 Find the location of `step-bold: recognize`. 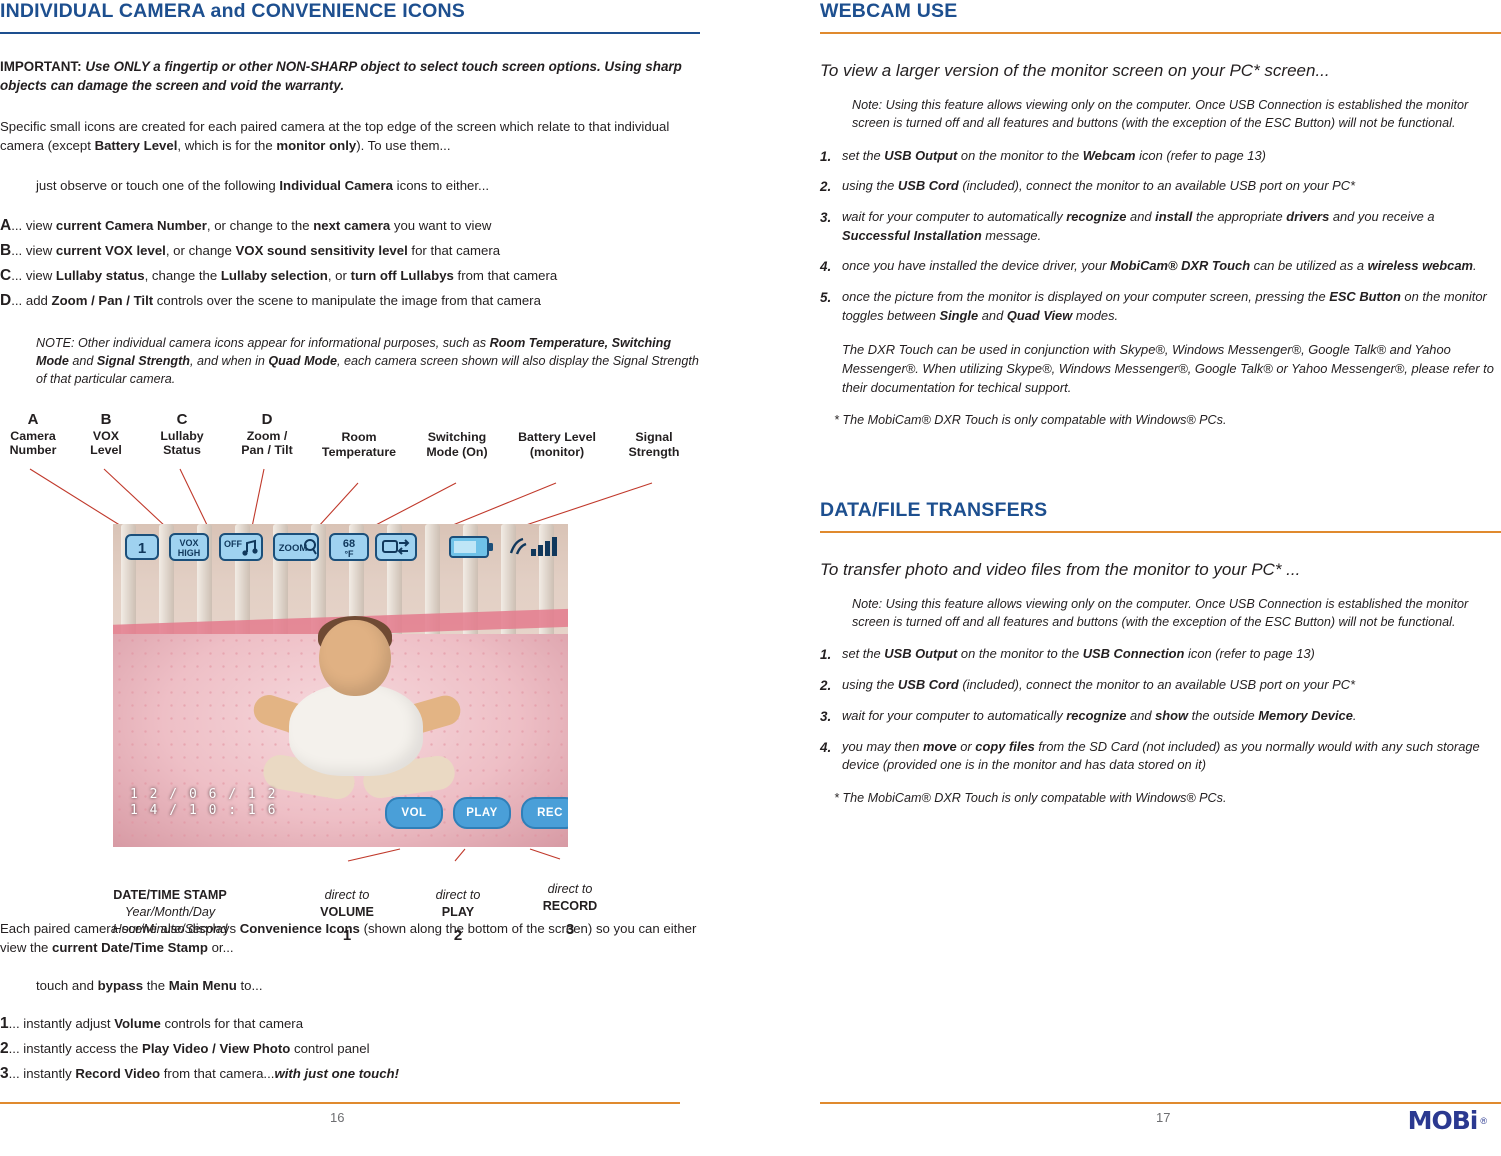

step-bold: recognize is located at coordinates (1096, 715).